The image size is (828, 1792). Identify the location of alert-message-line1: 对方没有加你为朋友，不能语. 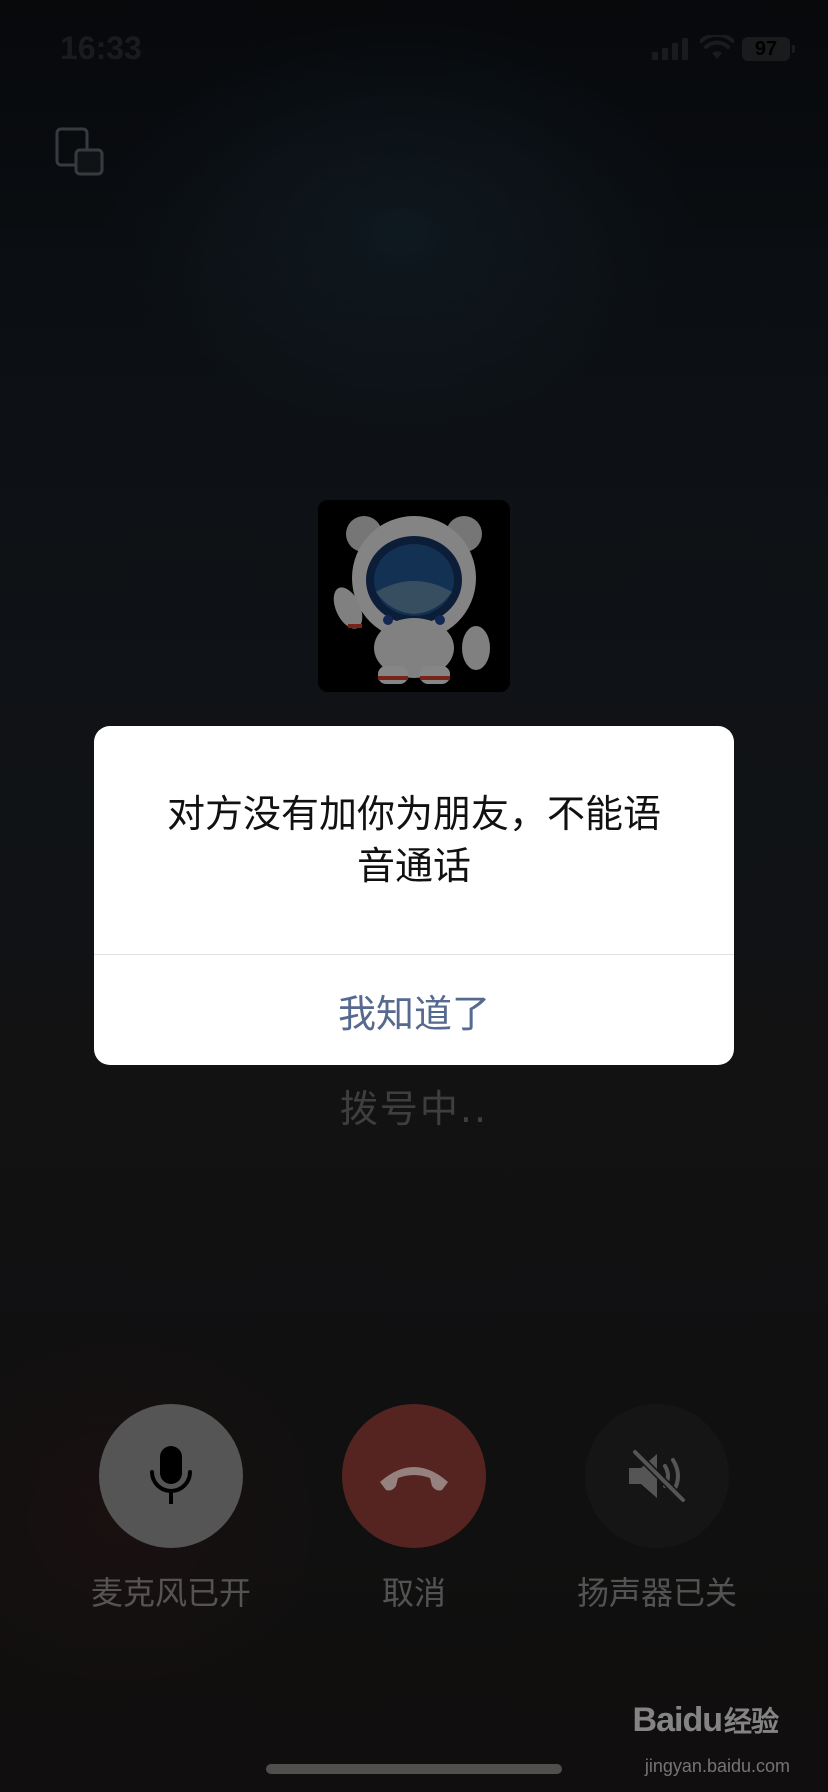
(413, 814).